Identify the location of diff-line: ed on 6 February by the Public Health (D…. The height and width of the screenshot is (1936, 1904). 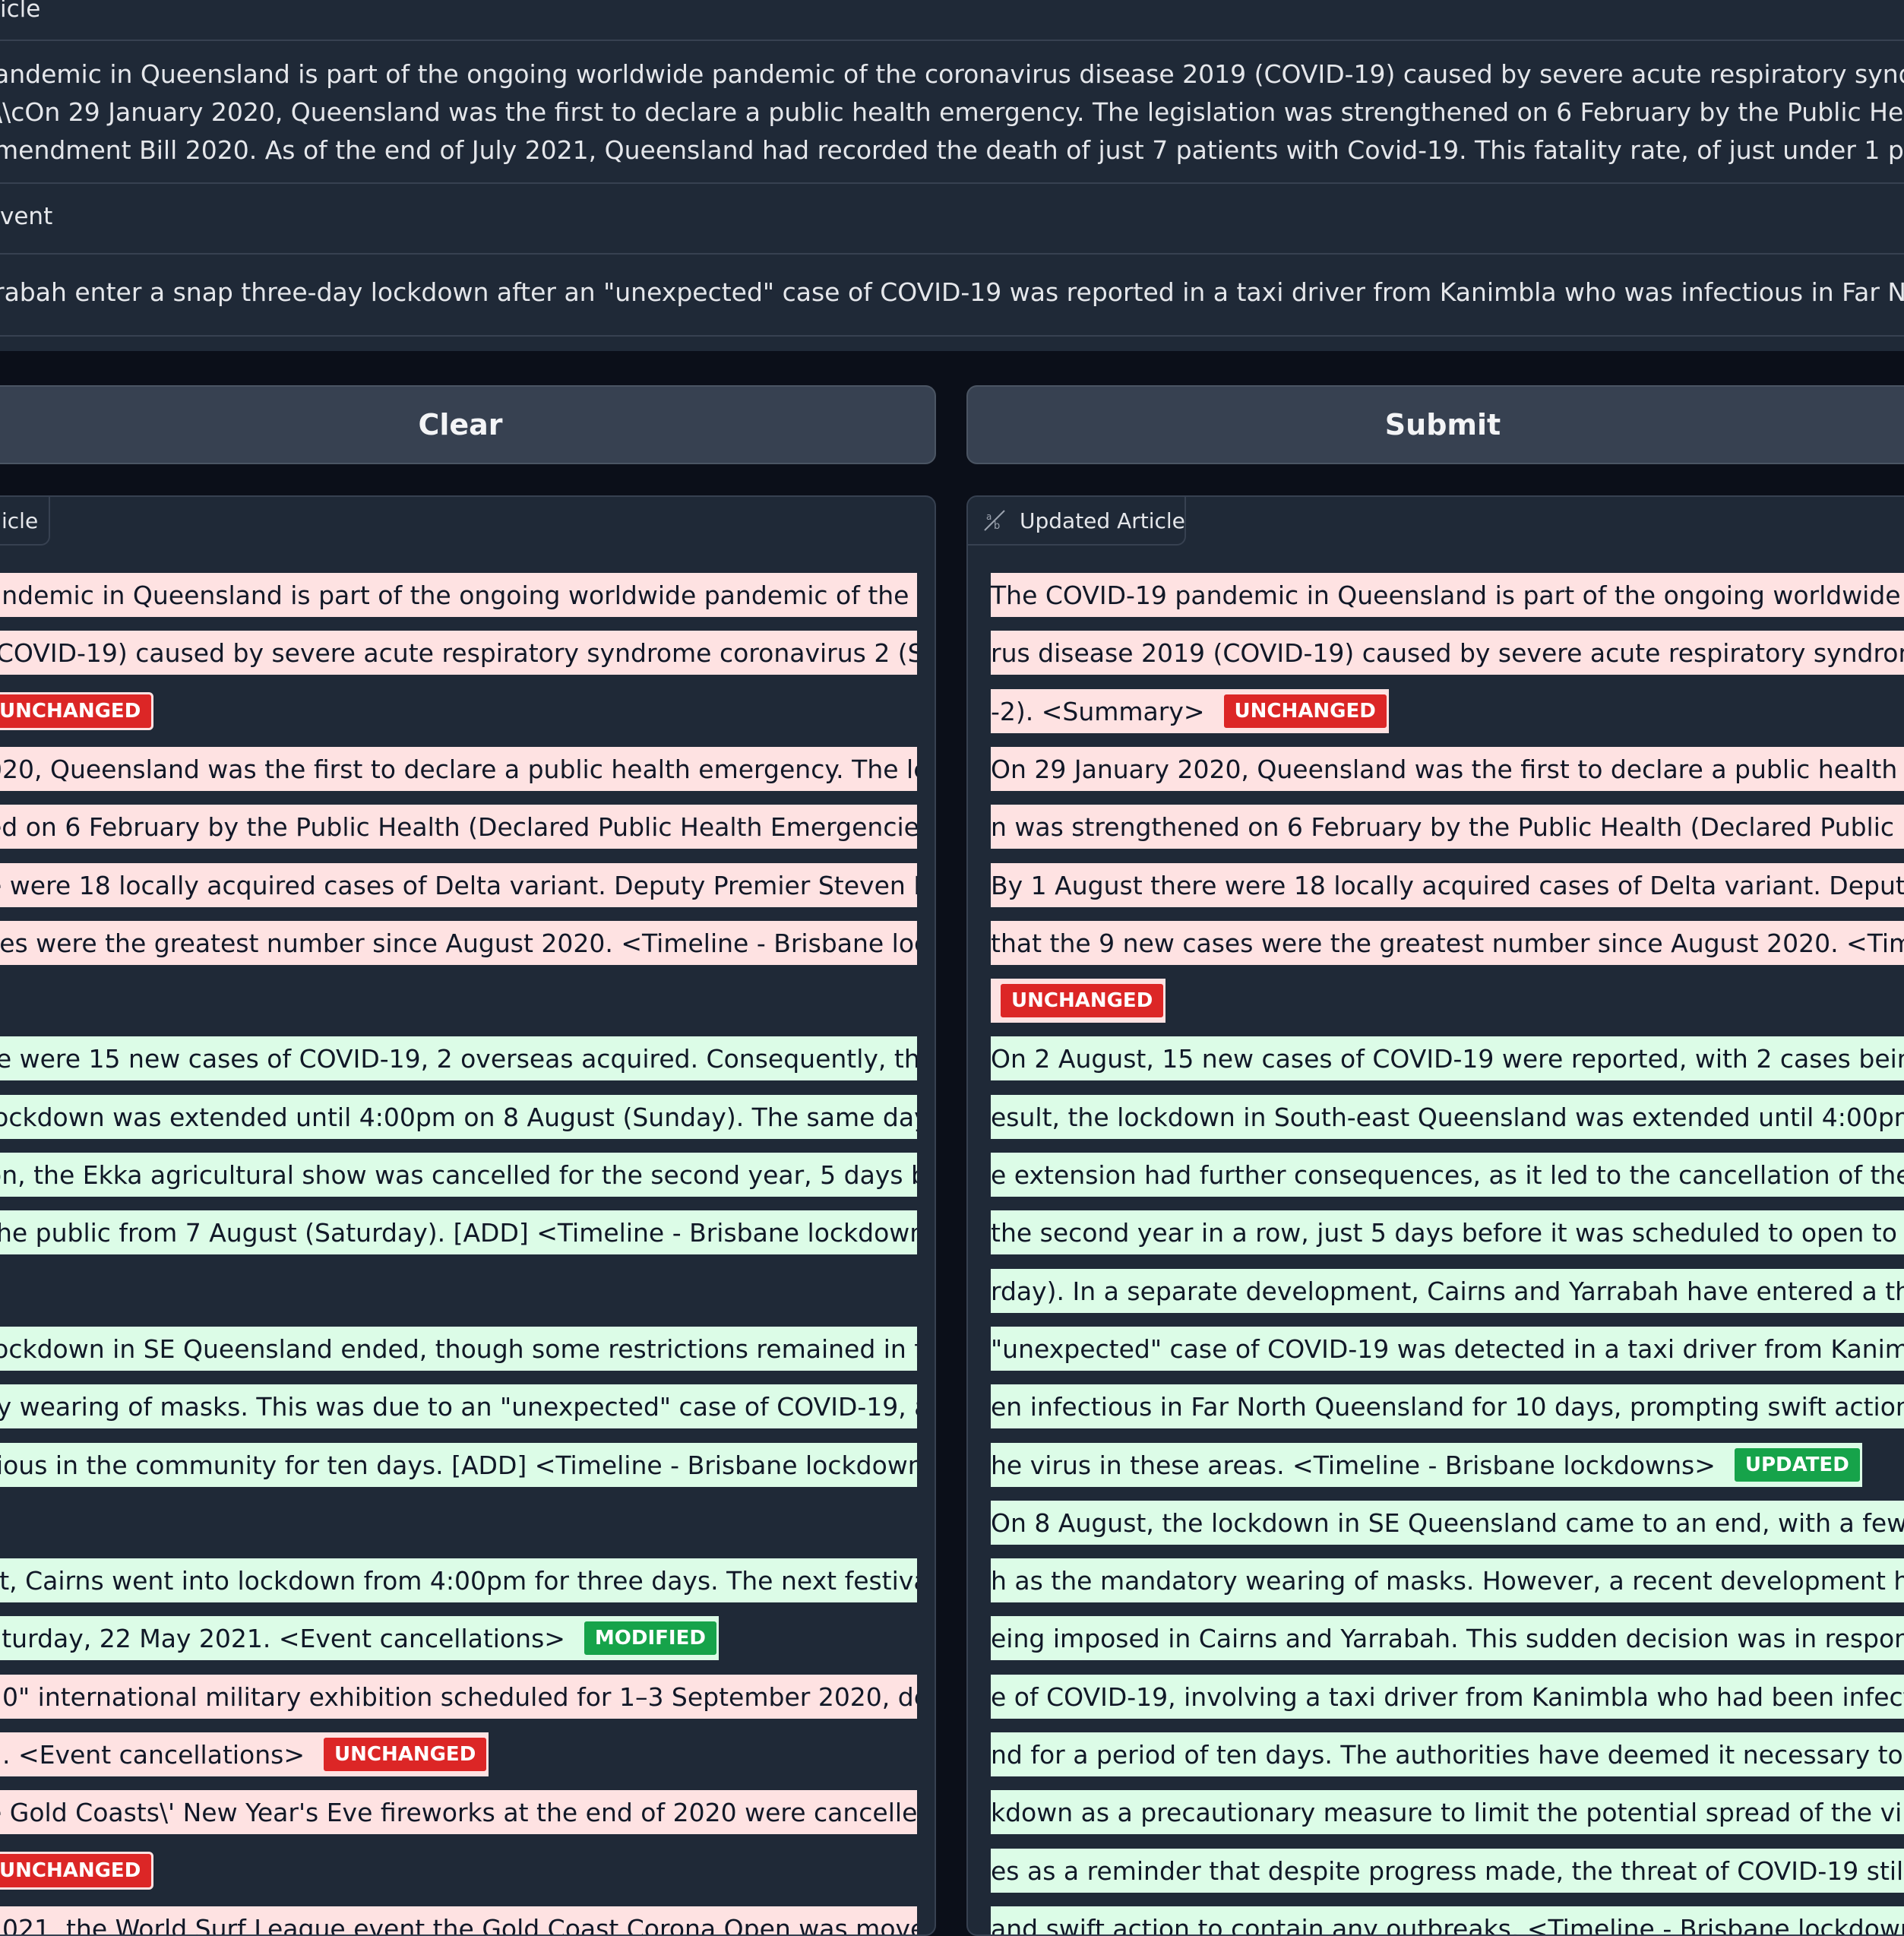
(458, 827).